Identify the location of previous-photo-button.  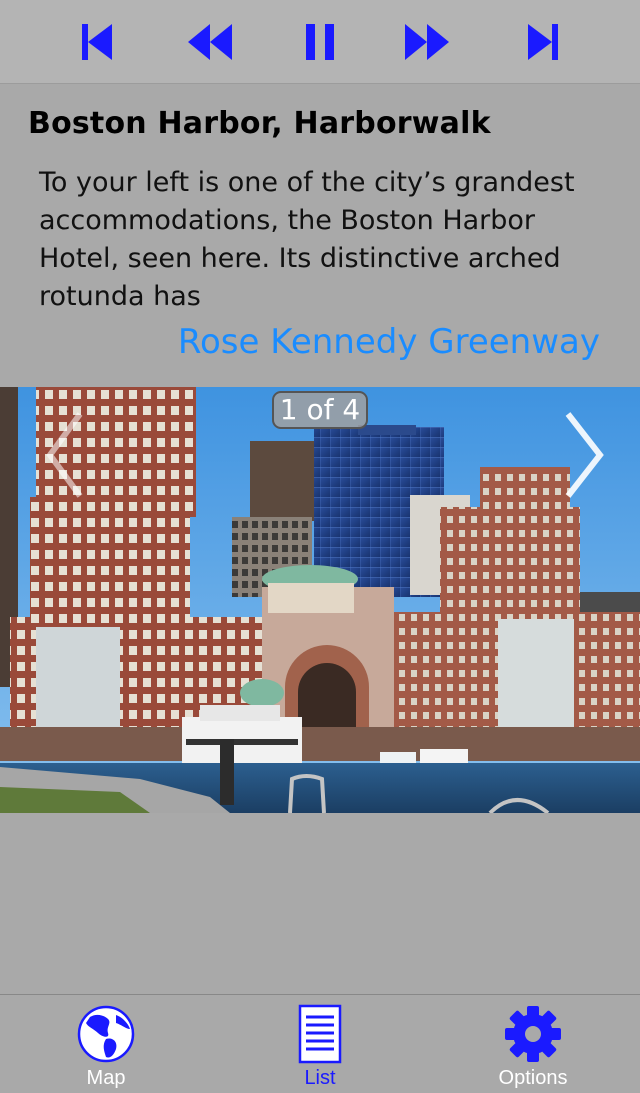
(66, 455).